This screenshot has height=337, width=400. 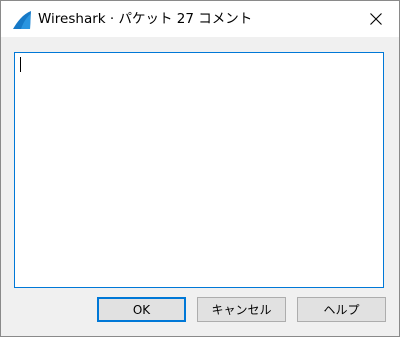 I want to click on wireshark-fin-icon, so click(x=22, y=20).